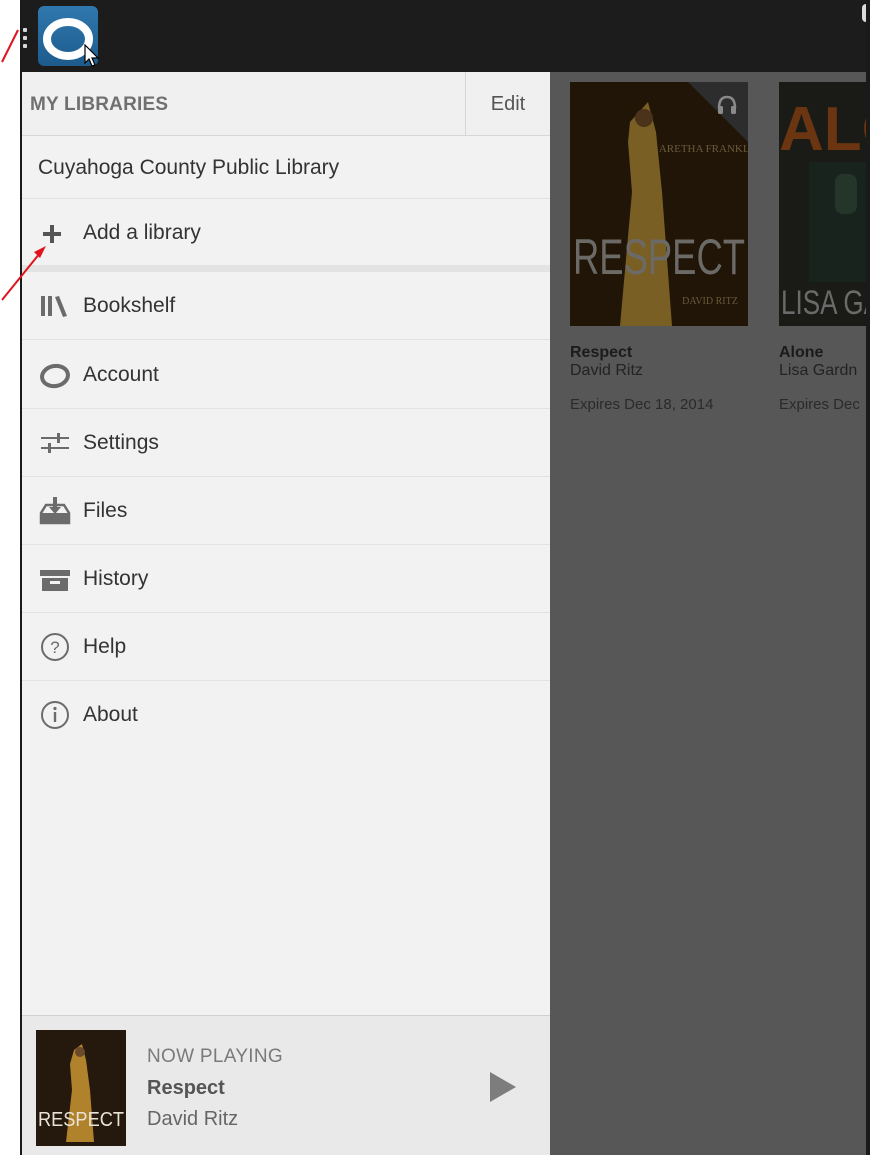 This screenshot has width=870, height=1155. I want to click on now-playing-bar: RESPECT NOW PLAYING Respect David Ritz, so click(286, 1085).